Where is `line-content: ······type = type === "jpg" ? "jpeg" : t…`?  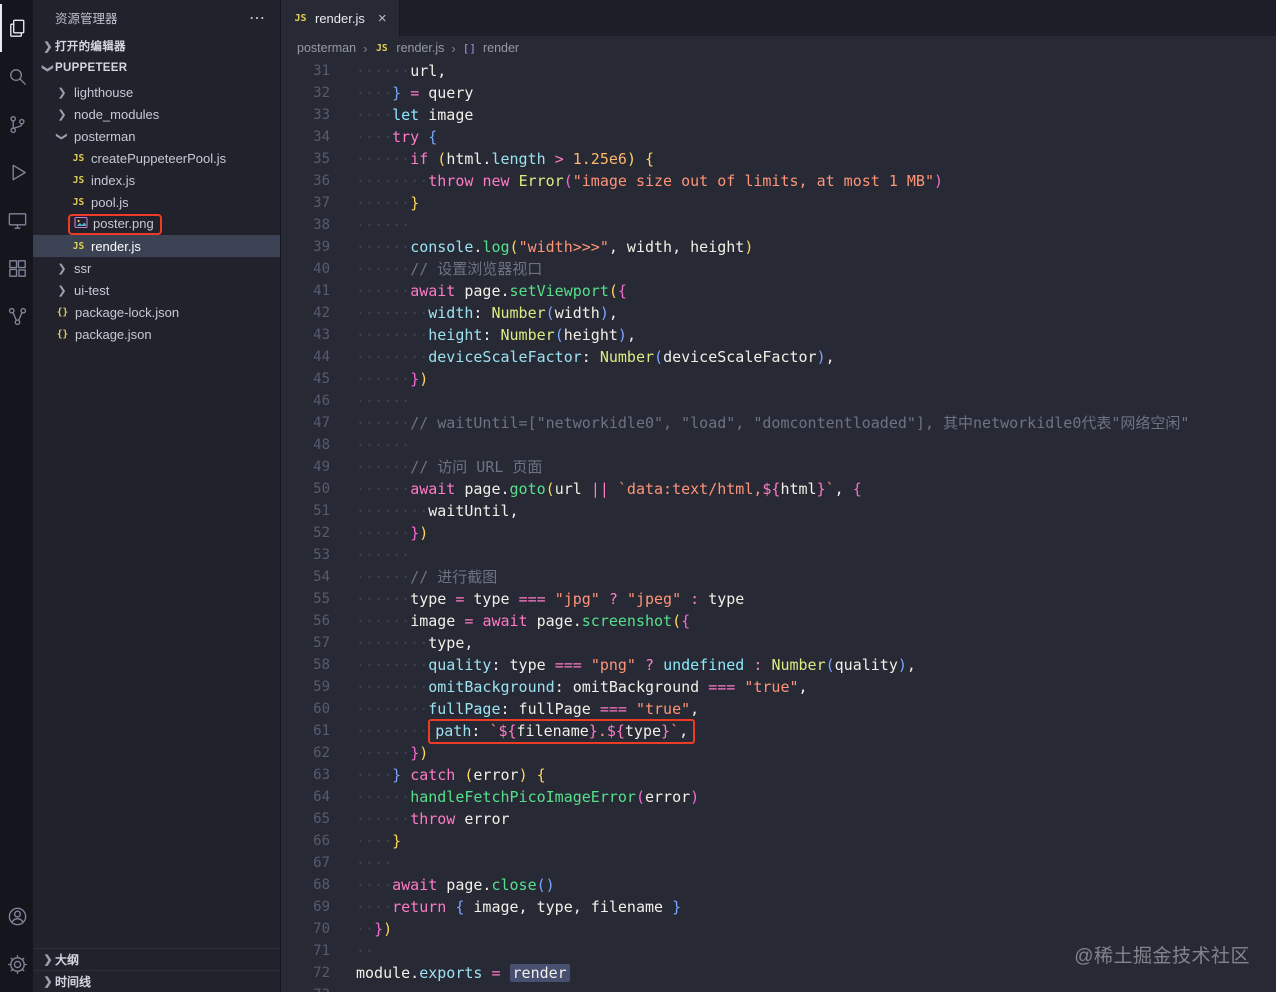
line-content: ······type = type === "jpg" ? "jpeg" : t… is located at coordinates (537, 599).